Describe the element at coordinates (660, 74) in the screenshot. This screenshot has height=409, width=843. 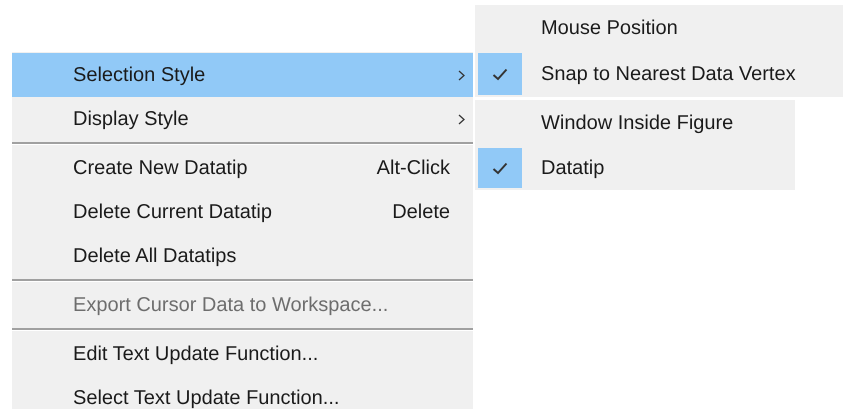
I see `submenu-item: Snap to Nearest Data Vertex` at that location.